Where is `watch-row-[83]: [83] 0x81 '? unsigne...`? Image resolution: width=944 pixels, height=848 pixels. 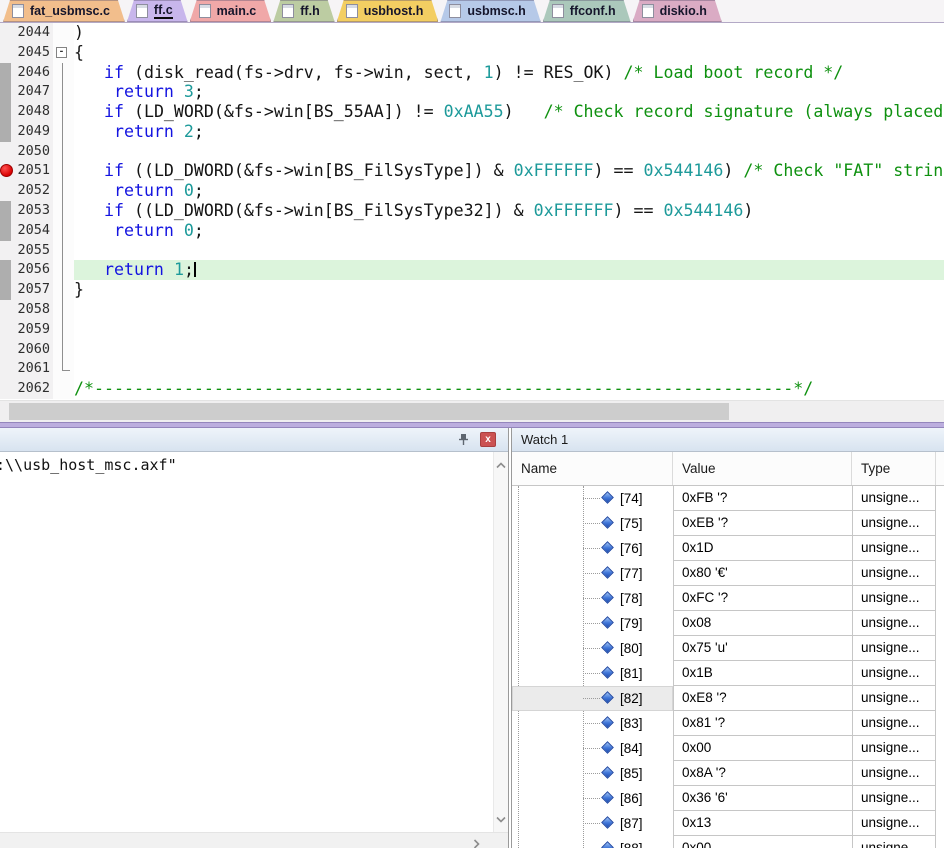
watch-row-[83]: [83] 0x81 '? unsigne... is located at coordinates (728, 723).